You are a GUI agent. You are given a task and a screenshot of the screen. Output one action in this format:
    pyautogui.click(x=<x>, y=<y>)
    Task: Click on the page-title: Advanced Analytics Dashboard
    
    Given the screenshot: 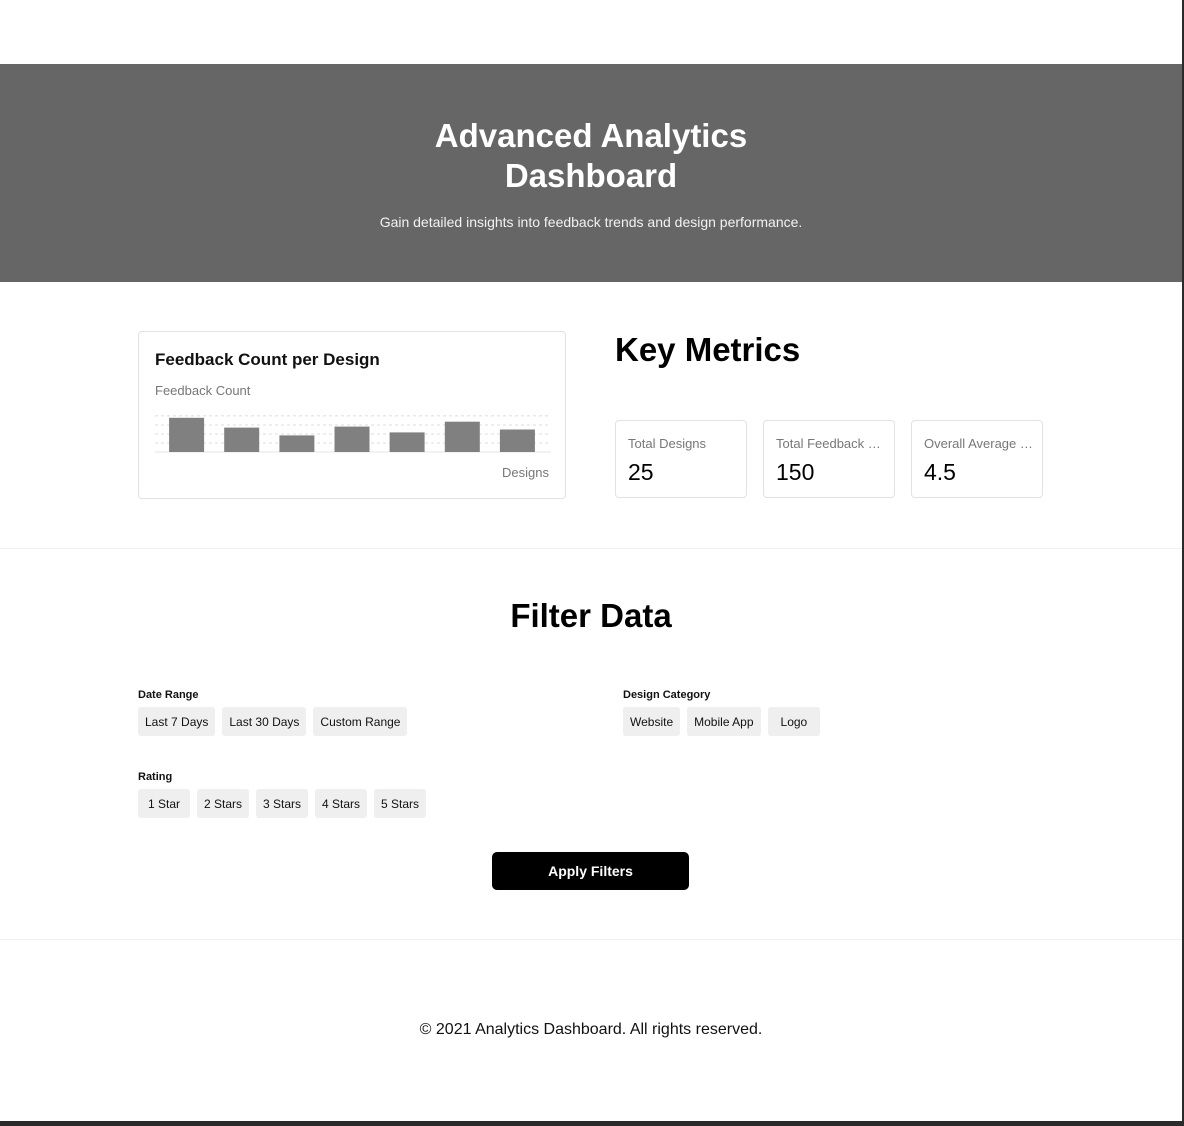 What is the action you would take?
    pyautogui.click(x=591, y=155)
    